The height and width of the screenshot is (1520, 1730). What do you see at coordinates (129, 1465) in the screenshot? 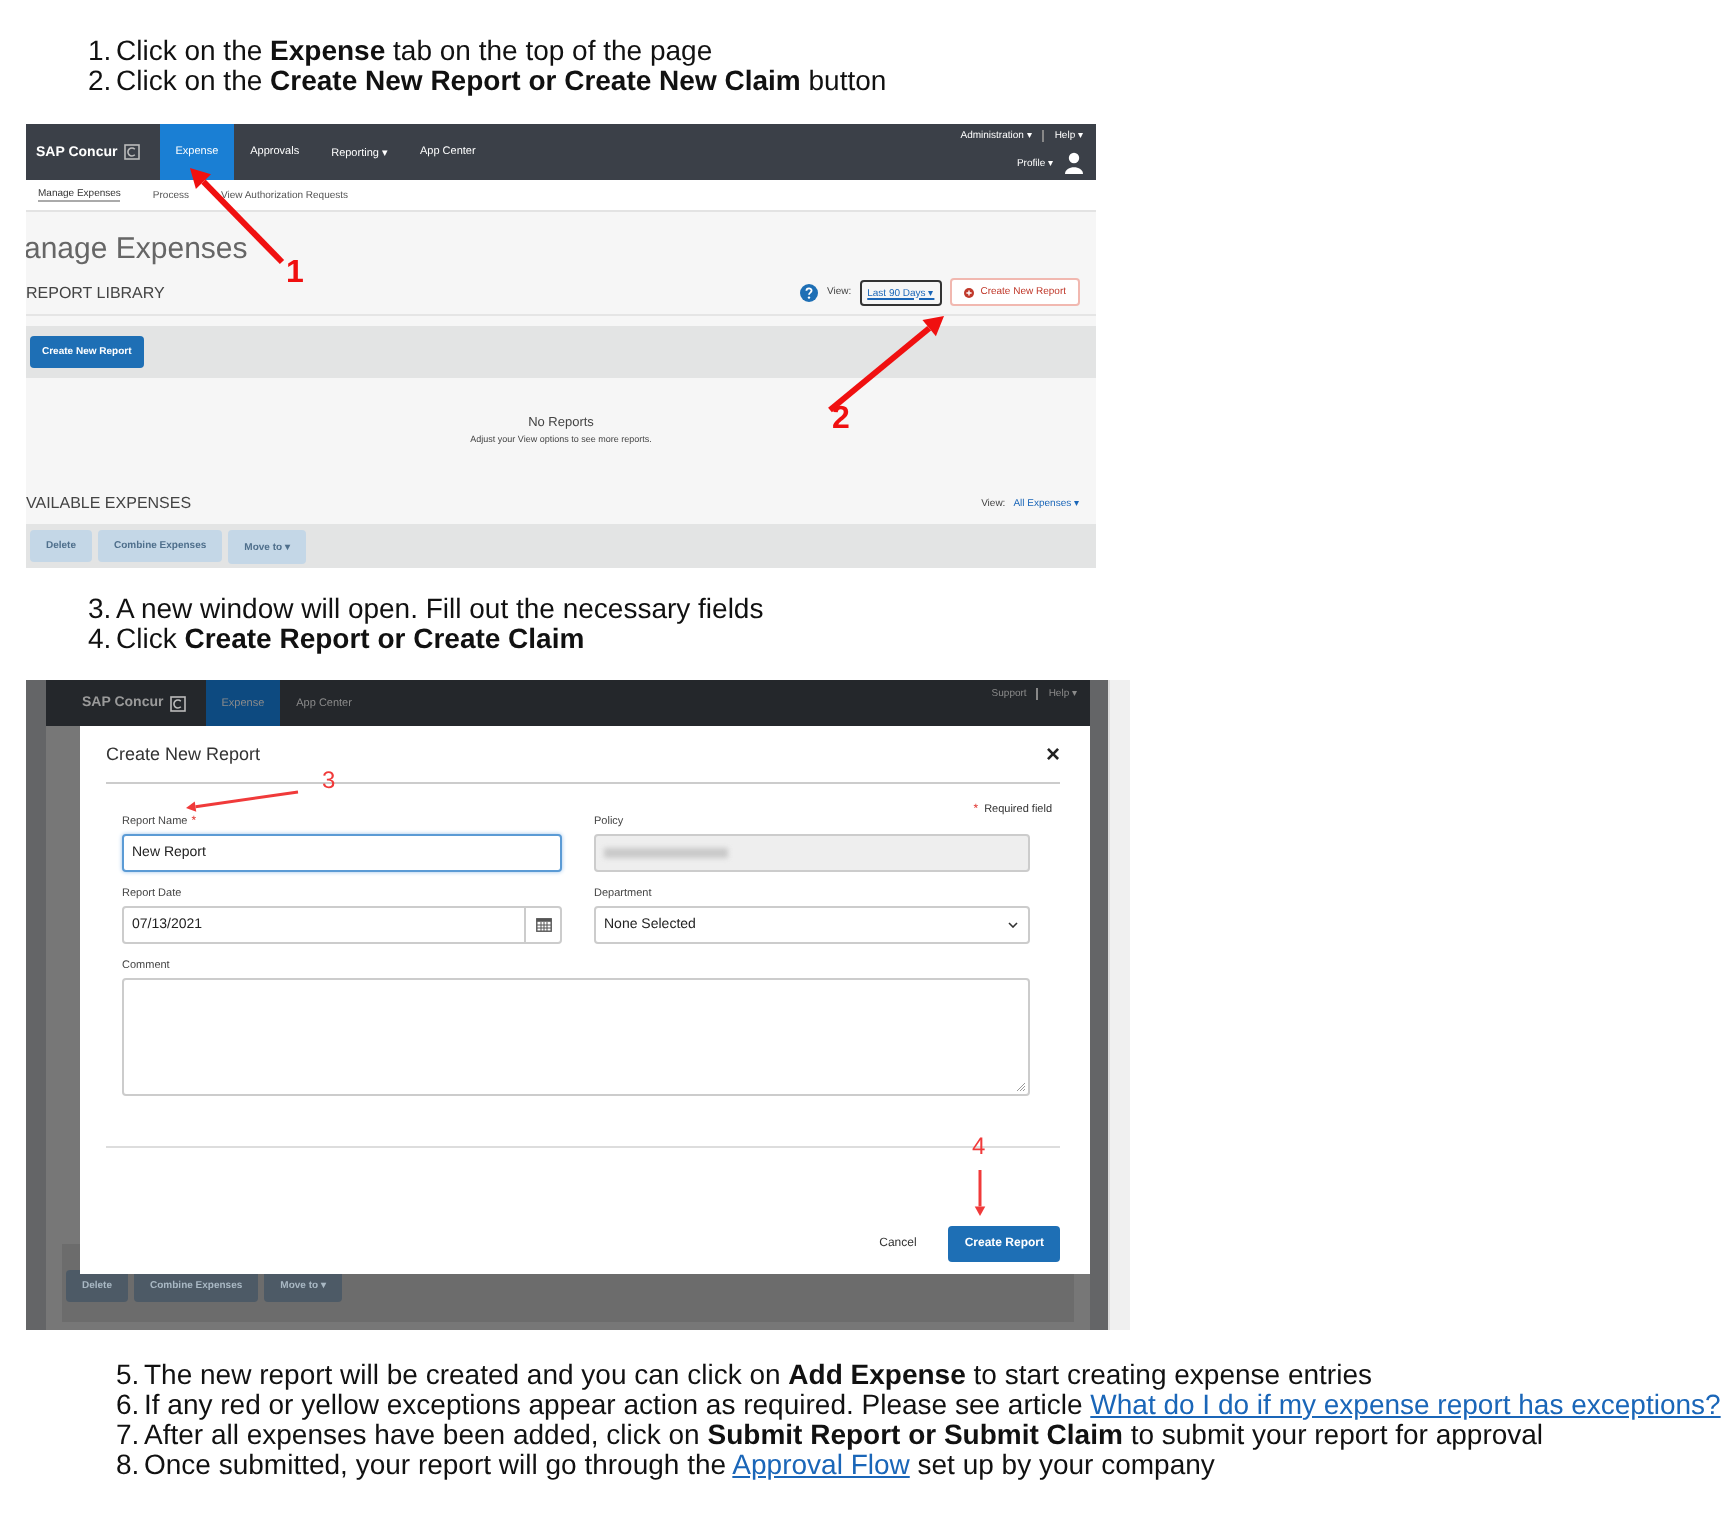
I see `step-number: 8.` at bounding box center [129, 1465].